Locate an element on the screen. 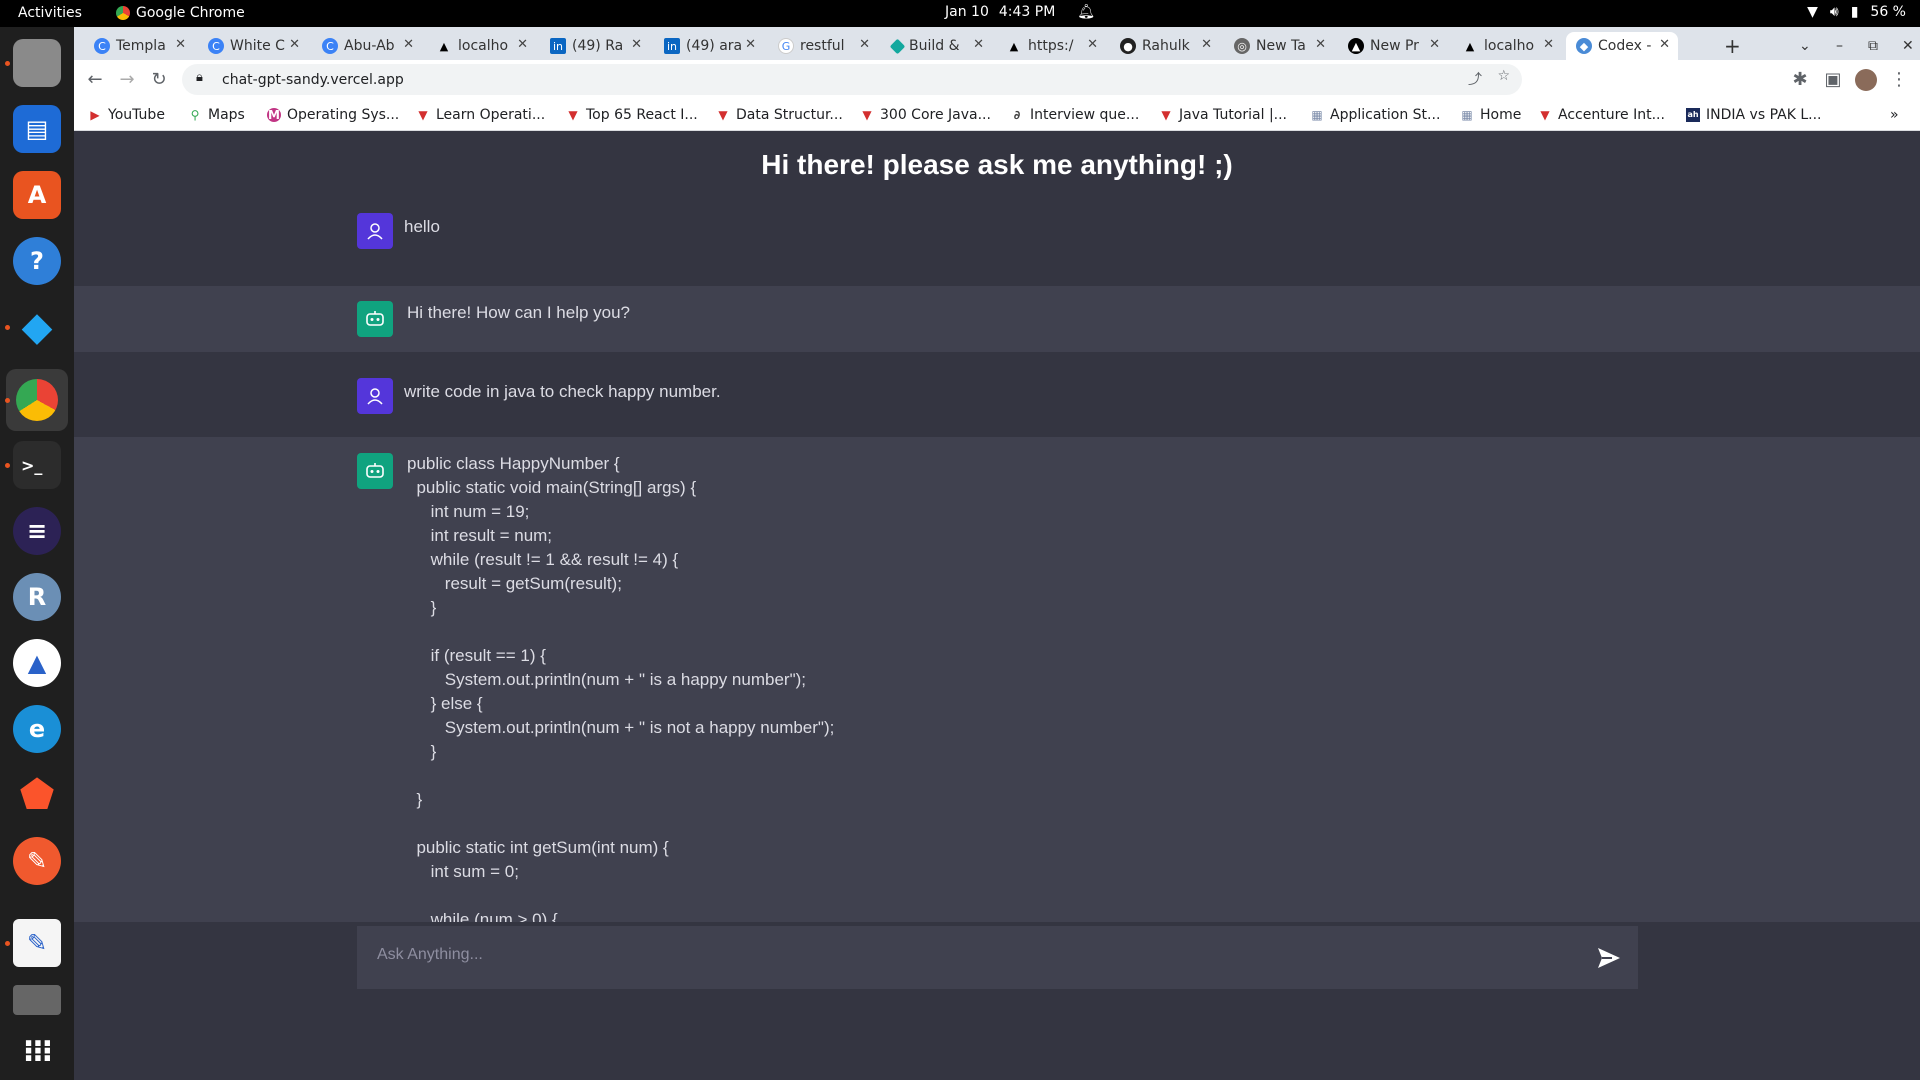 Image resolution: width=1920 pixels, height=1080 pixels. tab: C Abu-Ab ✕ is located at coordinates (367, 46).